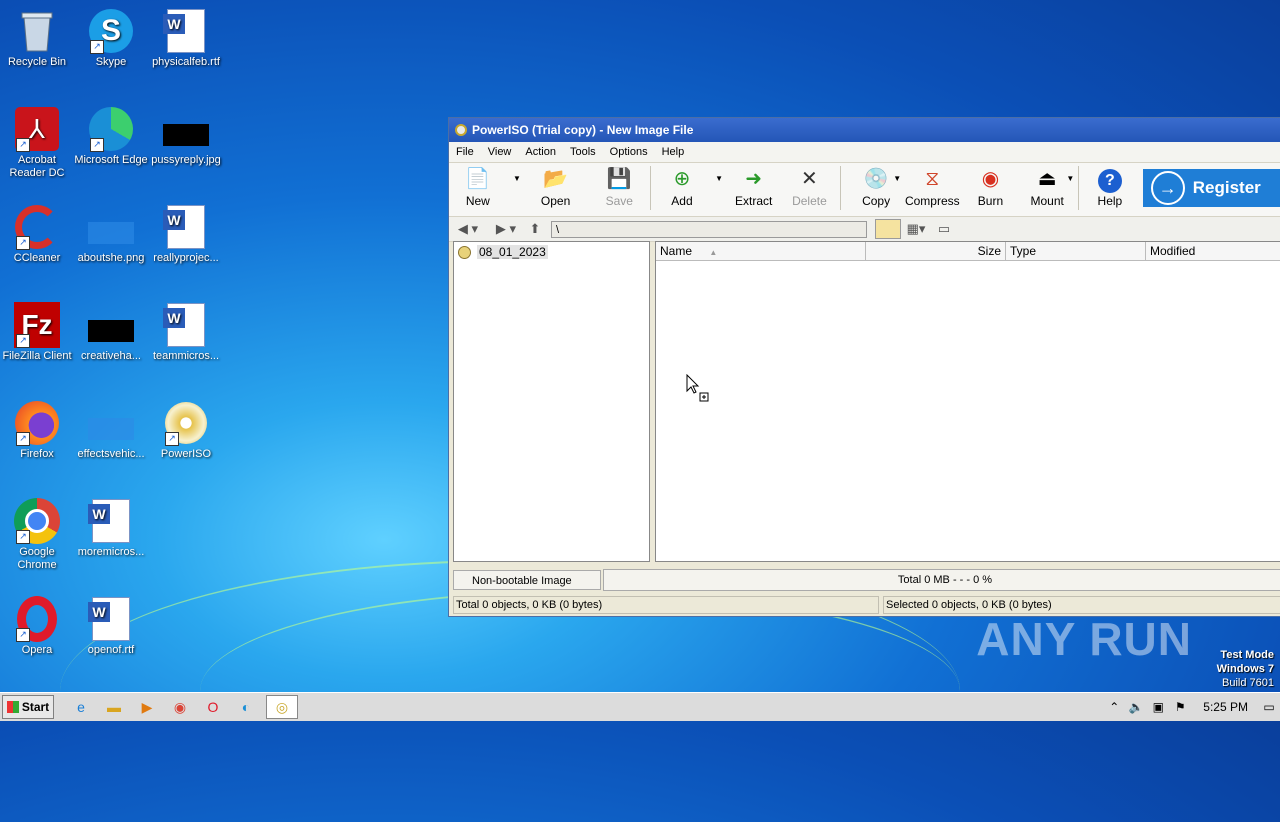  Describe the element at coordinates (673, 152) in the screenshot. I see `menu-help: Help` at that location.